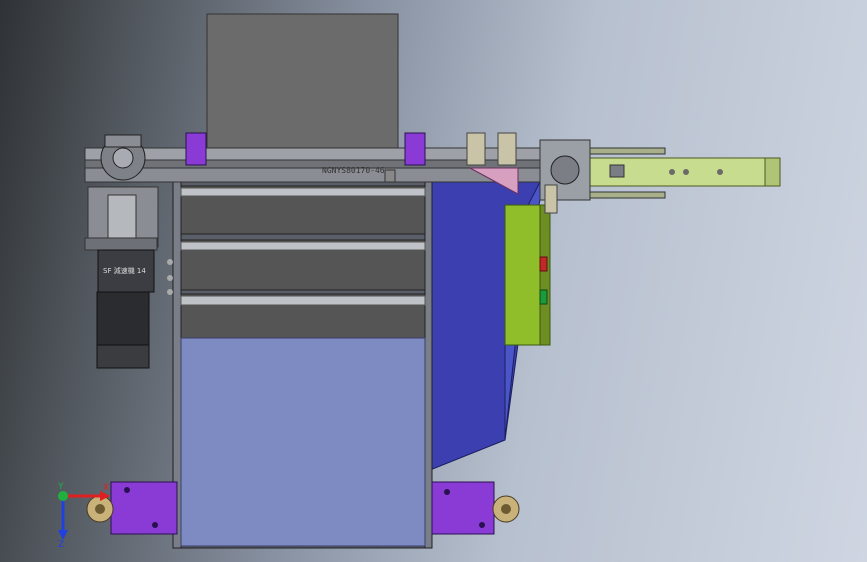 This screenshot has width=867, height=562. Describe the element at coordinates (428, 364) in the screenshot. I see `cabinet-post-right` at that location.